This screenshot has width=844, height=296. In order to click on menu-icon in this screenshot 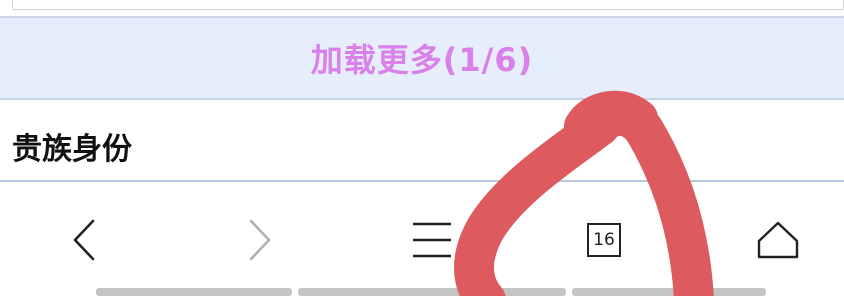, I will do `click(432, 240)`.